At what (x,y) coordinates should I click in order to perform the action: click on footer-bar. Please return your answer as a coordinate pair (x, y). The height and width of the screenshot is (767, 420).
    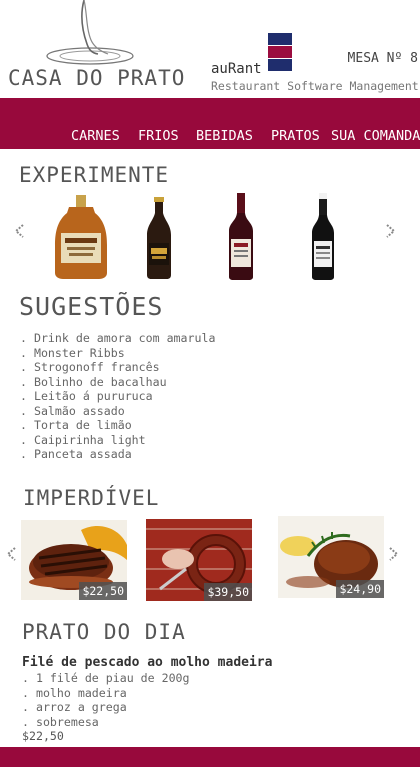
    Looking at the image, I should click on (210, 757).